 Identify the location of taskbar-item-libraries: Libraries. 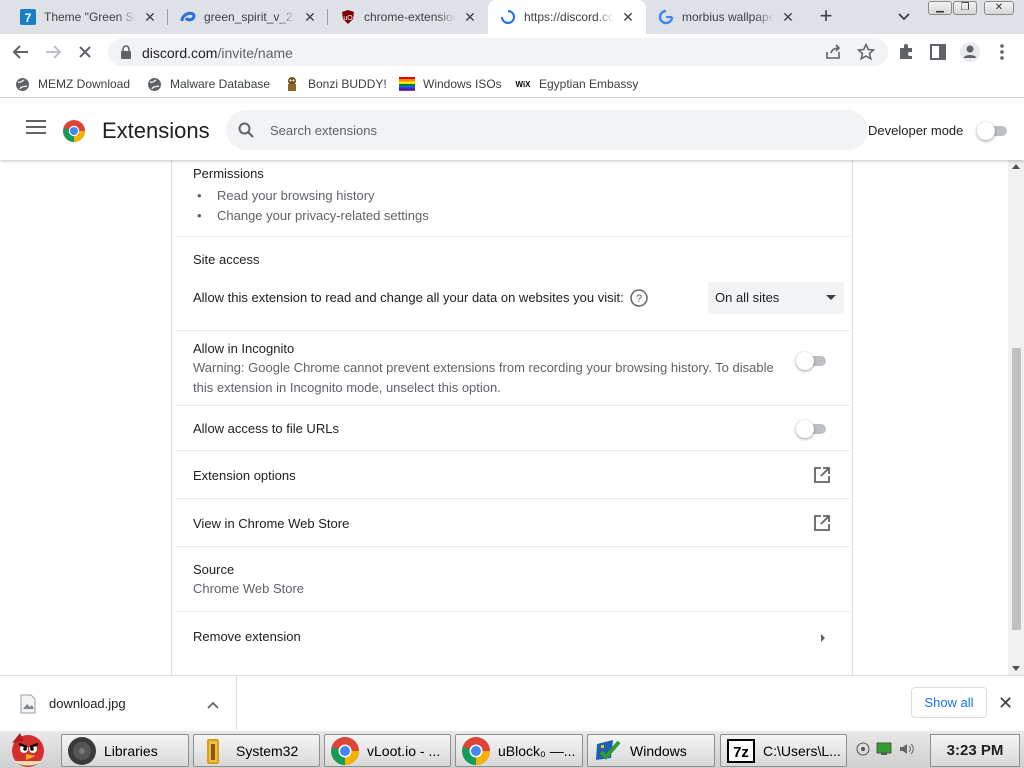
(125, 750).